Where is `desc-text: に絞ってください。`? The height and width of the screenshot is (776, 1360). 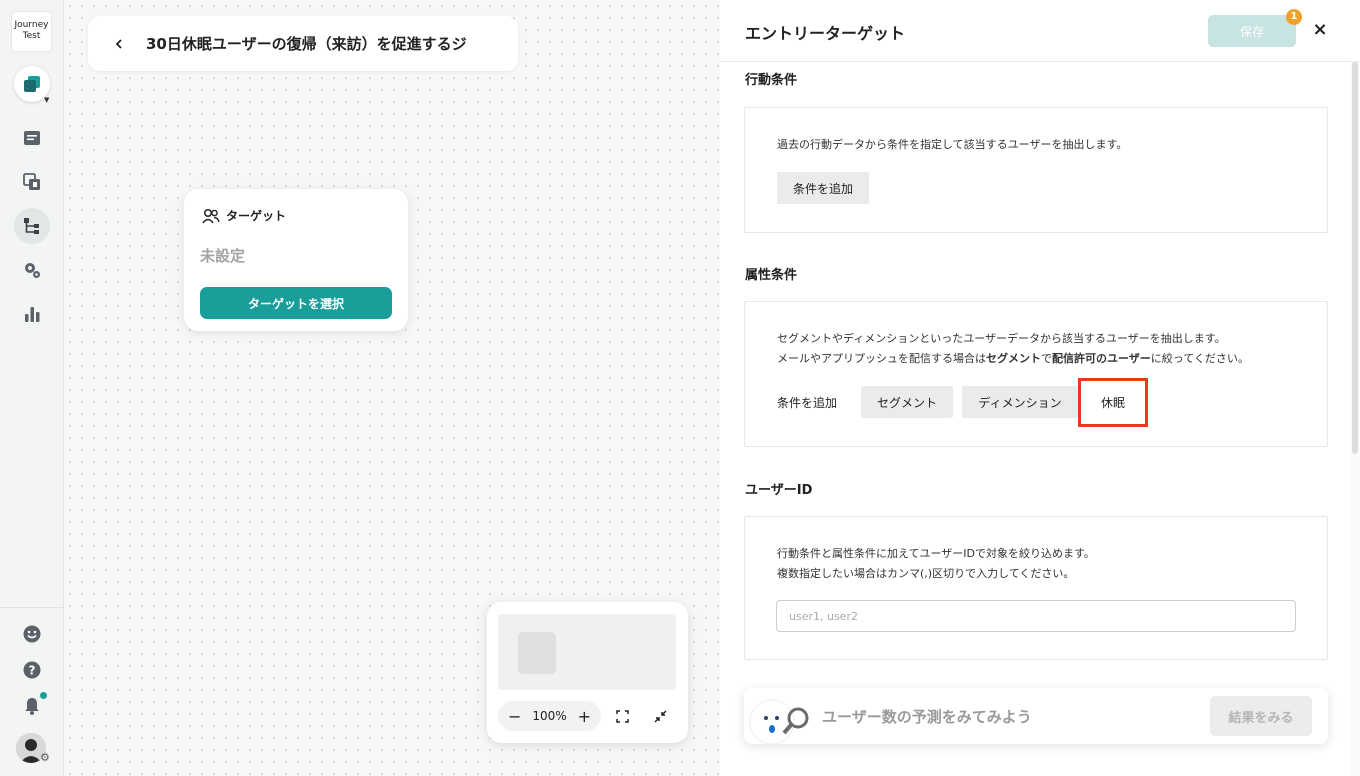
desc-text: に絞ってください。 is located at coordinates (1199, 358).